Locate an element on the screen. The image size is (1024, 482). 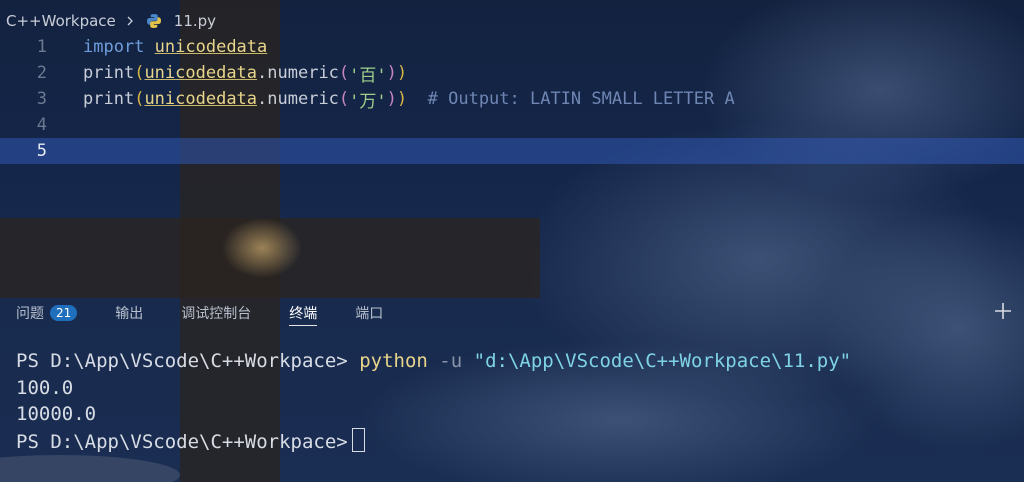
breadcrumb: C++Workpace 11.py is located at coordinates (110, 21).